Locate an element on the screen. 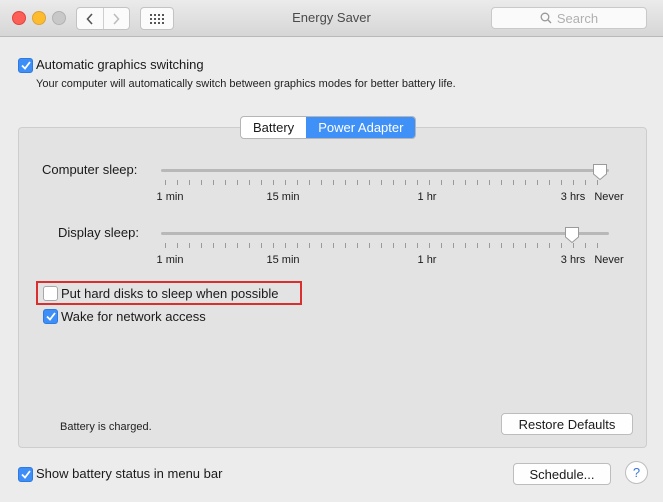  display-sleep-label: Display sleep: is located at coordinates (98, 232).